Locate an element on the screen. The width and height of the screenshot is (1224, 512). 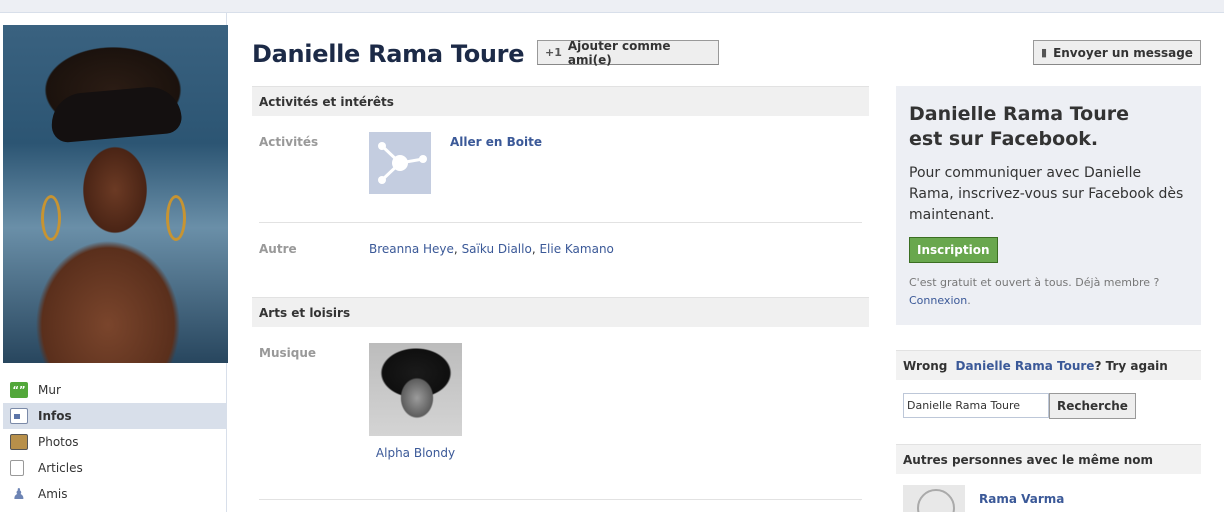
search-button: Recherche is located at coordinates (1092, 406).